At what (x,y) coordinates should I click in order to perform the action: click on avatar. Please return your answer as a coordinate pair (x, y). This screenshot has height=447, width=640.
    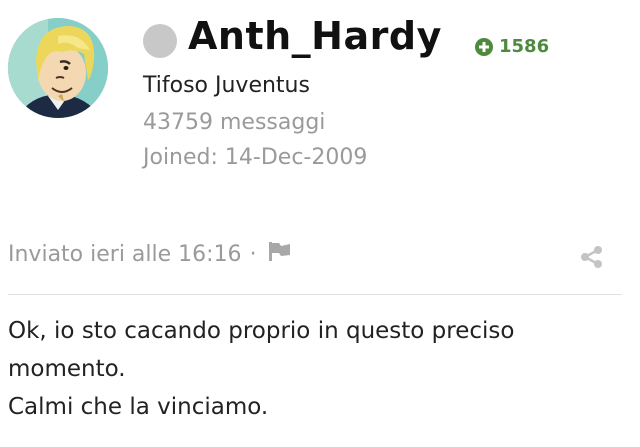
    Looking at the image, I should click on (58, 68).